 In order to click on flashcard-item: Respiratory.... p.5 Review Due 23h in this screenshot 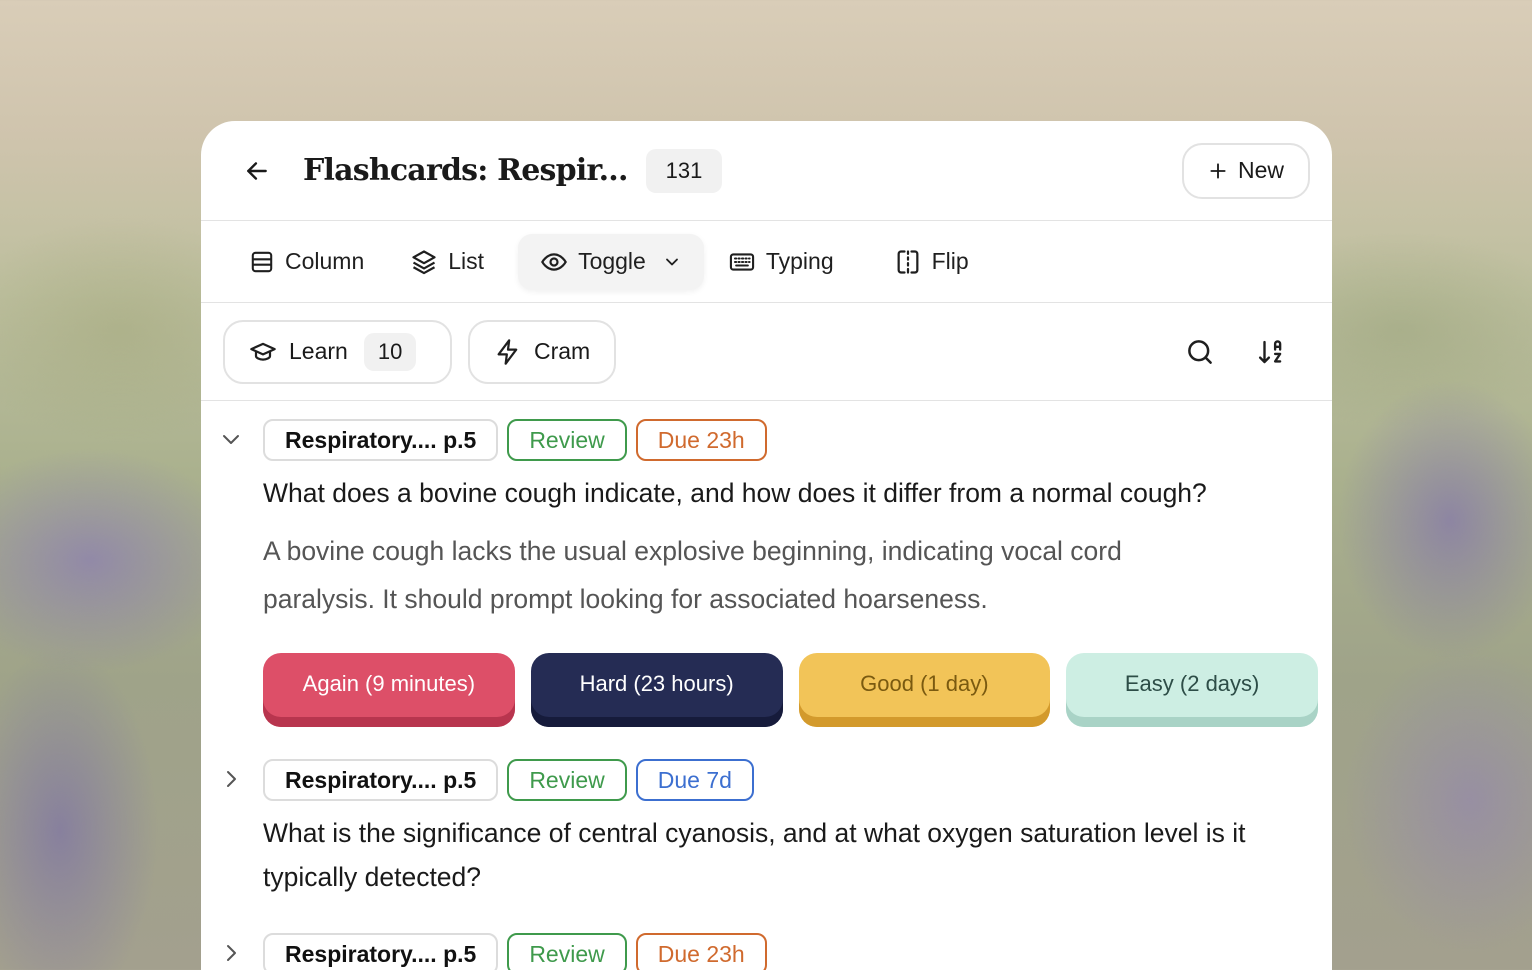, I will do `click(766, 934)`.